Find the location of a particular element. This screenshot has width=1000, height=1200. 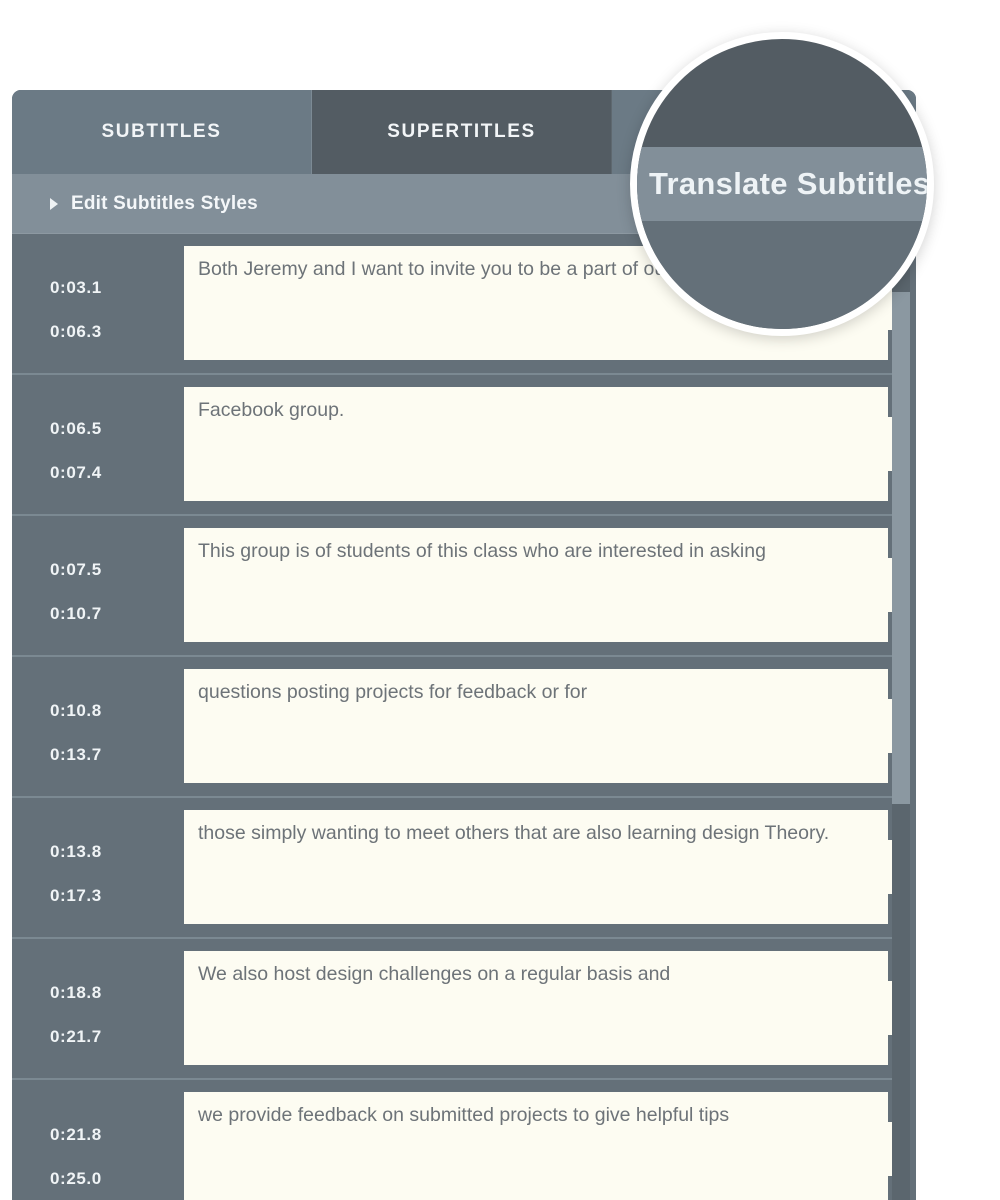

tab-supertitles-label: SUPERTITLES is located at coordinates (461, 131).